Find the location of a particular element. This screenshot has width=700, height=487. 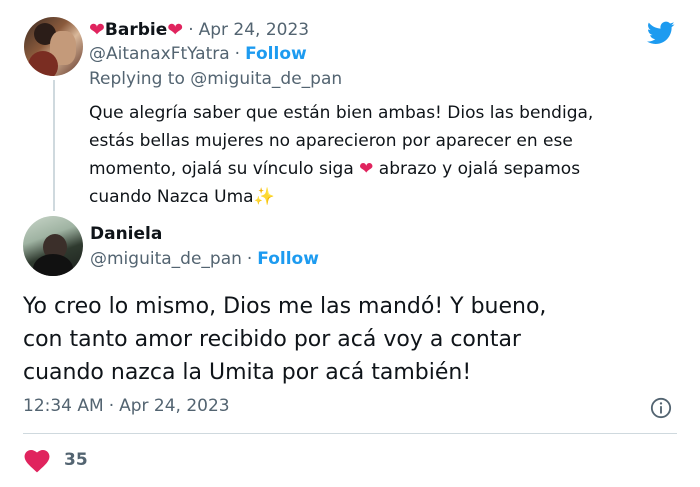

tweet1-handle-row: @AitanaxFtYatra · Follow is located at coordinates (198, 54).